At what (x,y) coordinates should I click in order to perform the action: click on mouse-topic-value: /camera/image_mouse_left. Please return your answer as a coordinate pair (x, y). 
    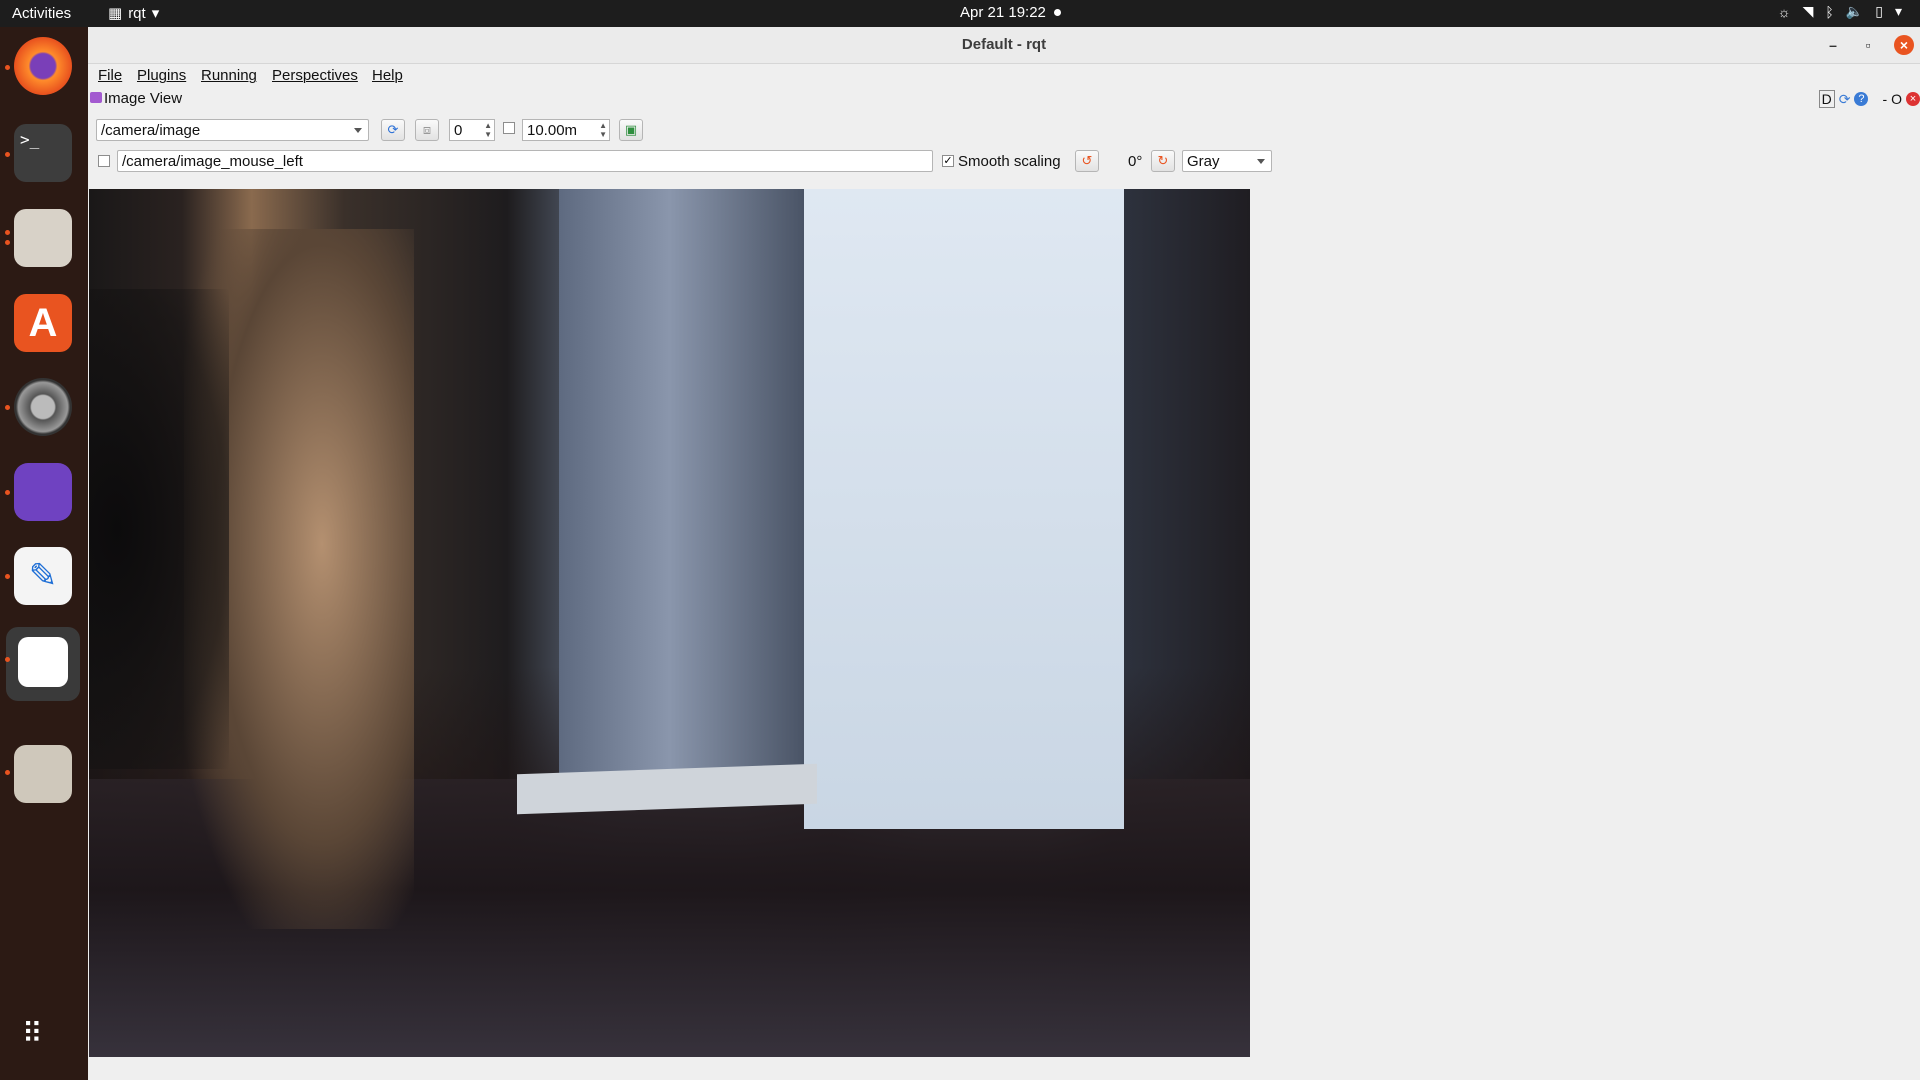
    Looking at the image, I should click on (212, 161).